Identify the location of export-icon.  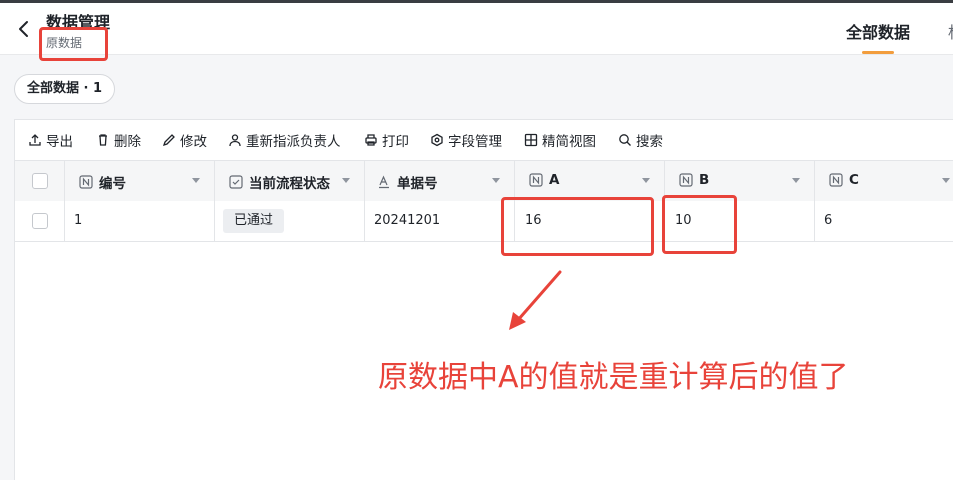
(35, 140).